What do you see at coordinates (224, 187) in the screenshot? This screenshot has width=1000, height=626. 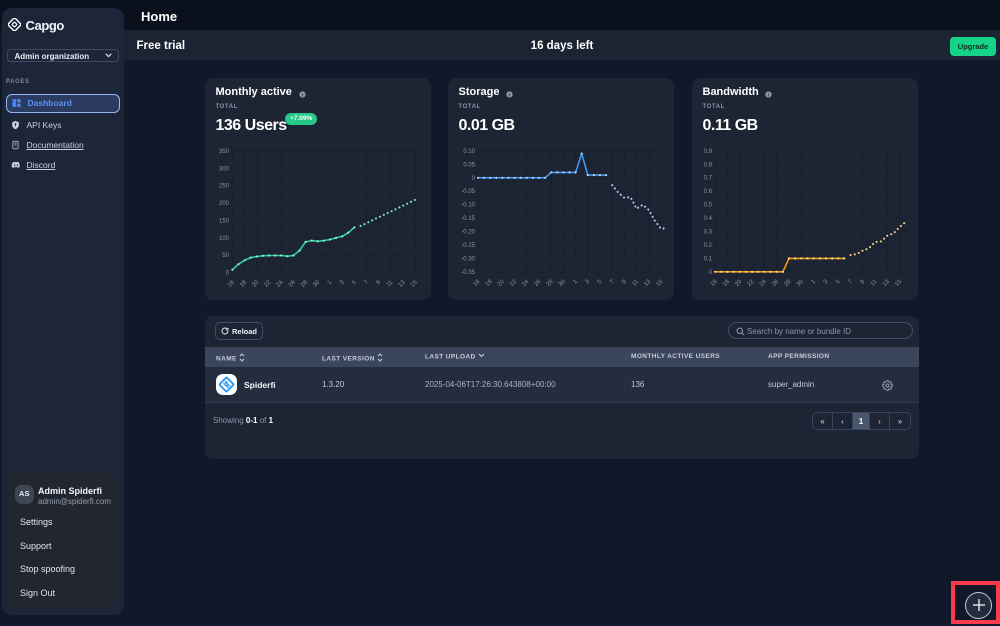 I see `svg-text: 250` at bounding box center [224, 187].